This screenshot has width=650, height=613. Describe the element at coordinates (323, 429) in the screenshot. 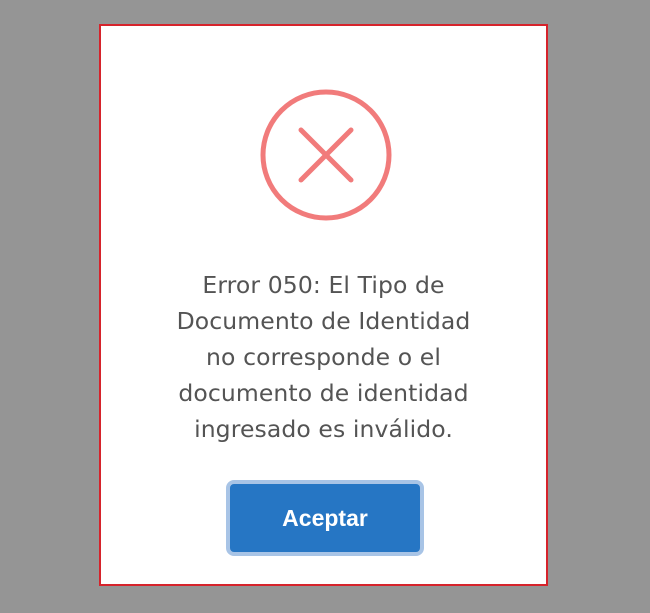

I see `error-message-line: ingresado es inválido.` at that location.